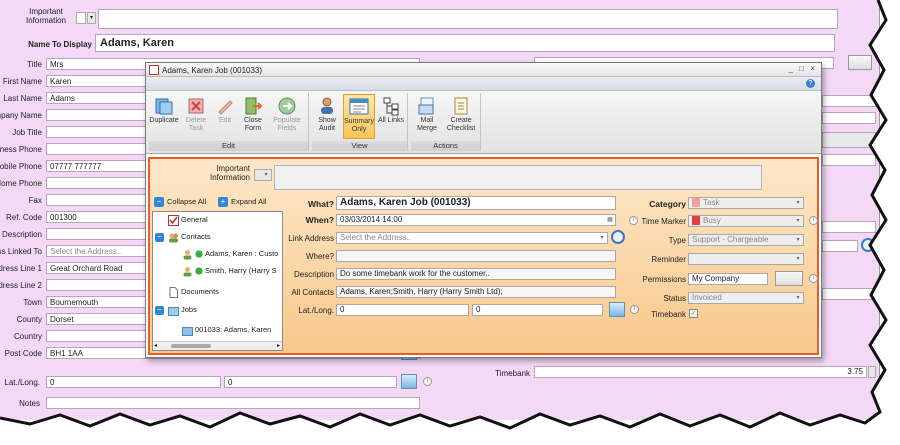 The height and width of the screenshot is (445, 900). I want to click on description-field: Do some timebank work for the customer.., so click(476, 274).